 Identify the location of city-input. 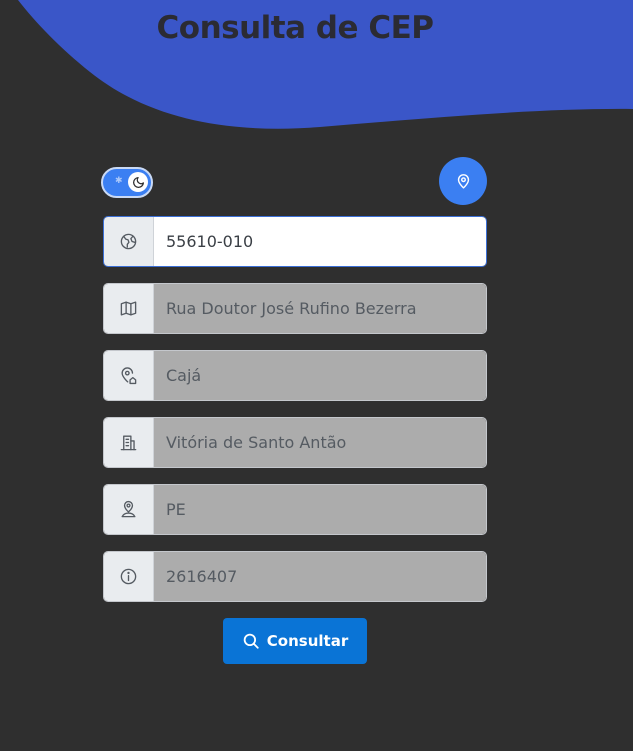
(320, 442).